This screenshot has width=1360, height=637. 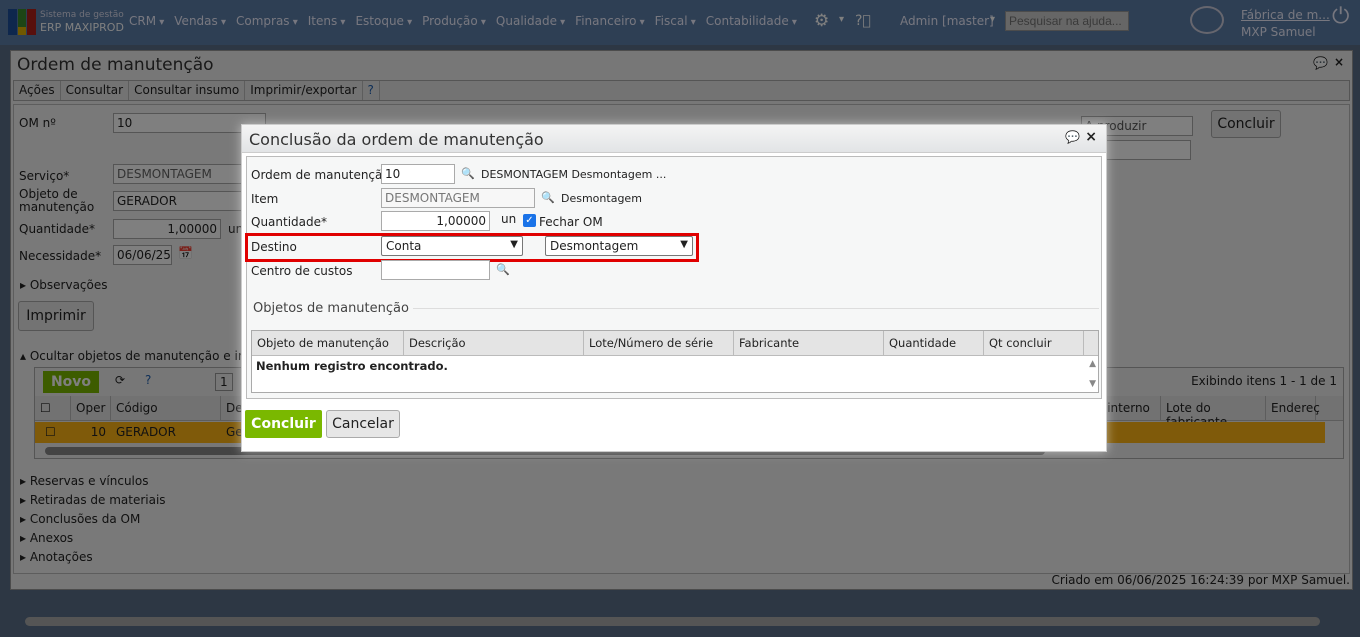 What do you see at coordinates (571, 222) in the screenshot?
I see `fechar-om-label: Fechar OM` at bounding box center [571, 222].